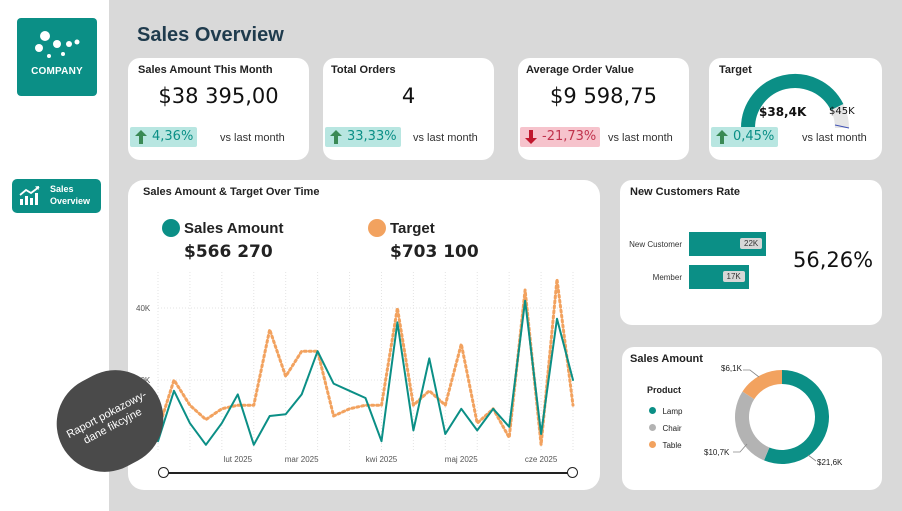  Describe the element at coordinates (302, 459) in the screenshot. I see `x-tick-label: mar 2025` at that location.